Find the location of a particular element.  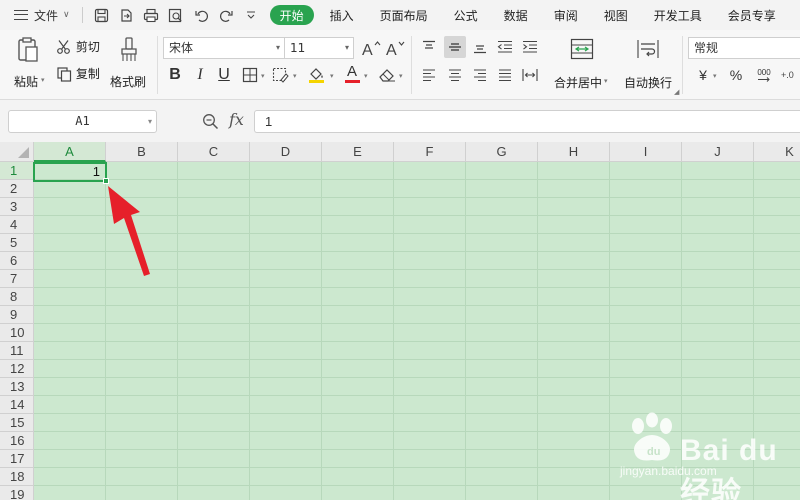

fill-color-button is located at coordinates (317, 75).